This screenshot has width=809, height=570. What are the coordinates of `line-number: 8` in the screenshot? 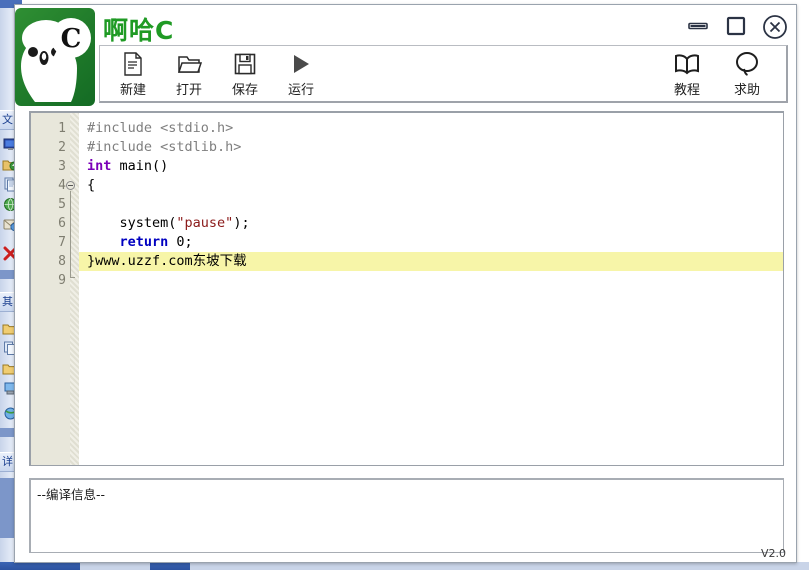 It's located at (62, 261).